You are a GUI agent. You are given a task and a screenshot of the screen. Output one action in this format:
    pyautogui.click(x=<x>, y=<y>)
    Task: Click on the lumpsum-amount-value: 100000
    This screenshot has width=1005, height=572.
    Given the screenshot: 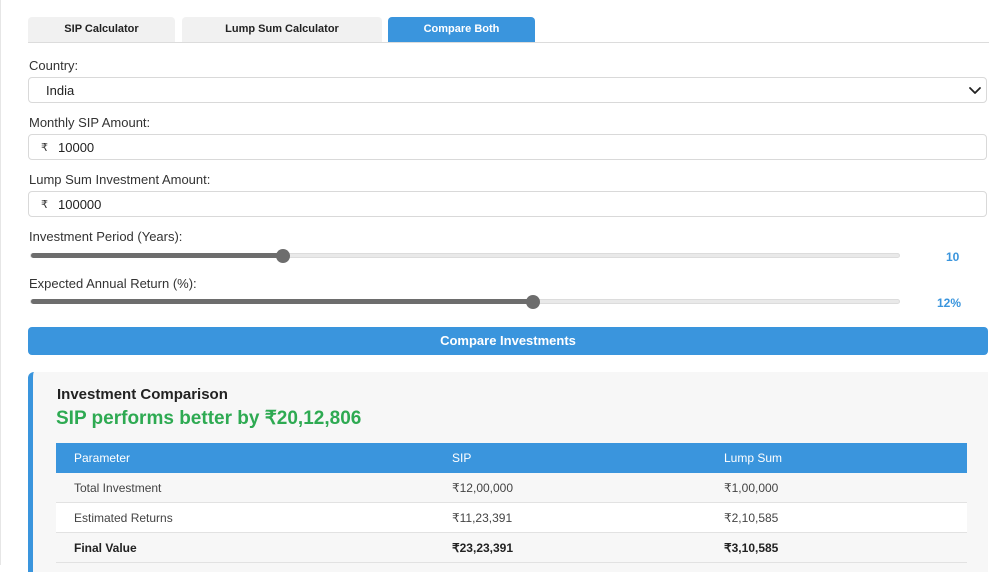 What is the action you would take?
    pyautogui.click(x=80, y=204)
    